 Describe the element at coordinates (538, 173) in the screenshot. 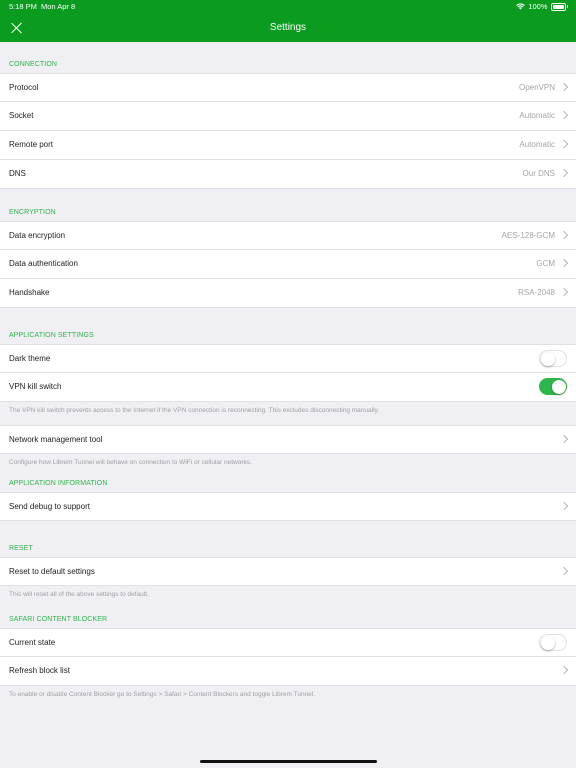

I see `row-value: Our DNS` at that location.